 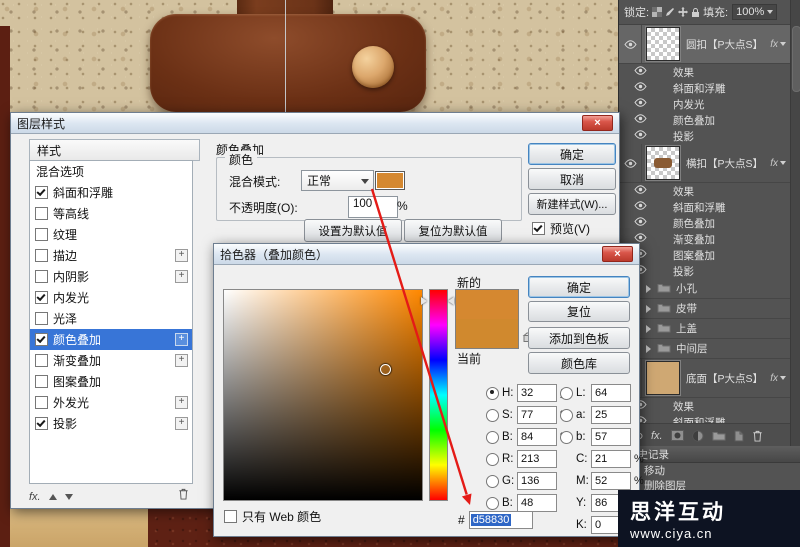 What do you see at coordinates (695, 12) in the screenshot?
I see `lock-all-icon` at bounding box center [695, 12].